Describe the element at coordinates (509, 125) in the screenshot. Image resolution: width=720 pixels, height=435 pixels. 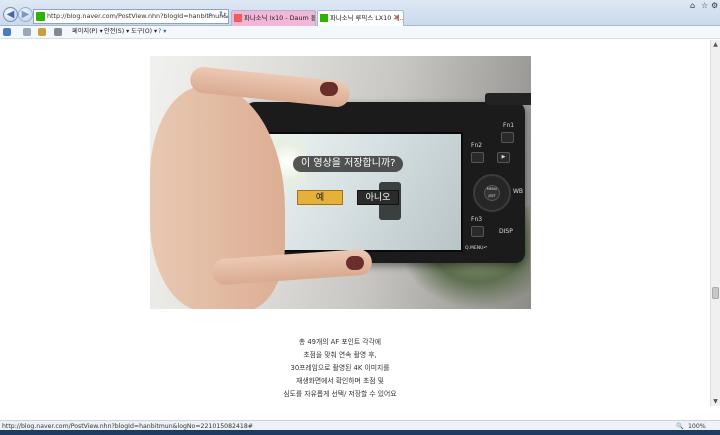
I see `fn1-label: Fn1` at that location.